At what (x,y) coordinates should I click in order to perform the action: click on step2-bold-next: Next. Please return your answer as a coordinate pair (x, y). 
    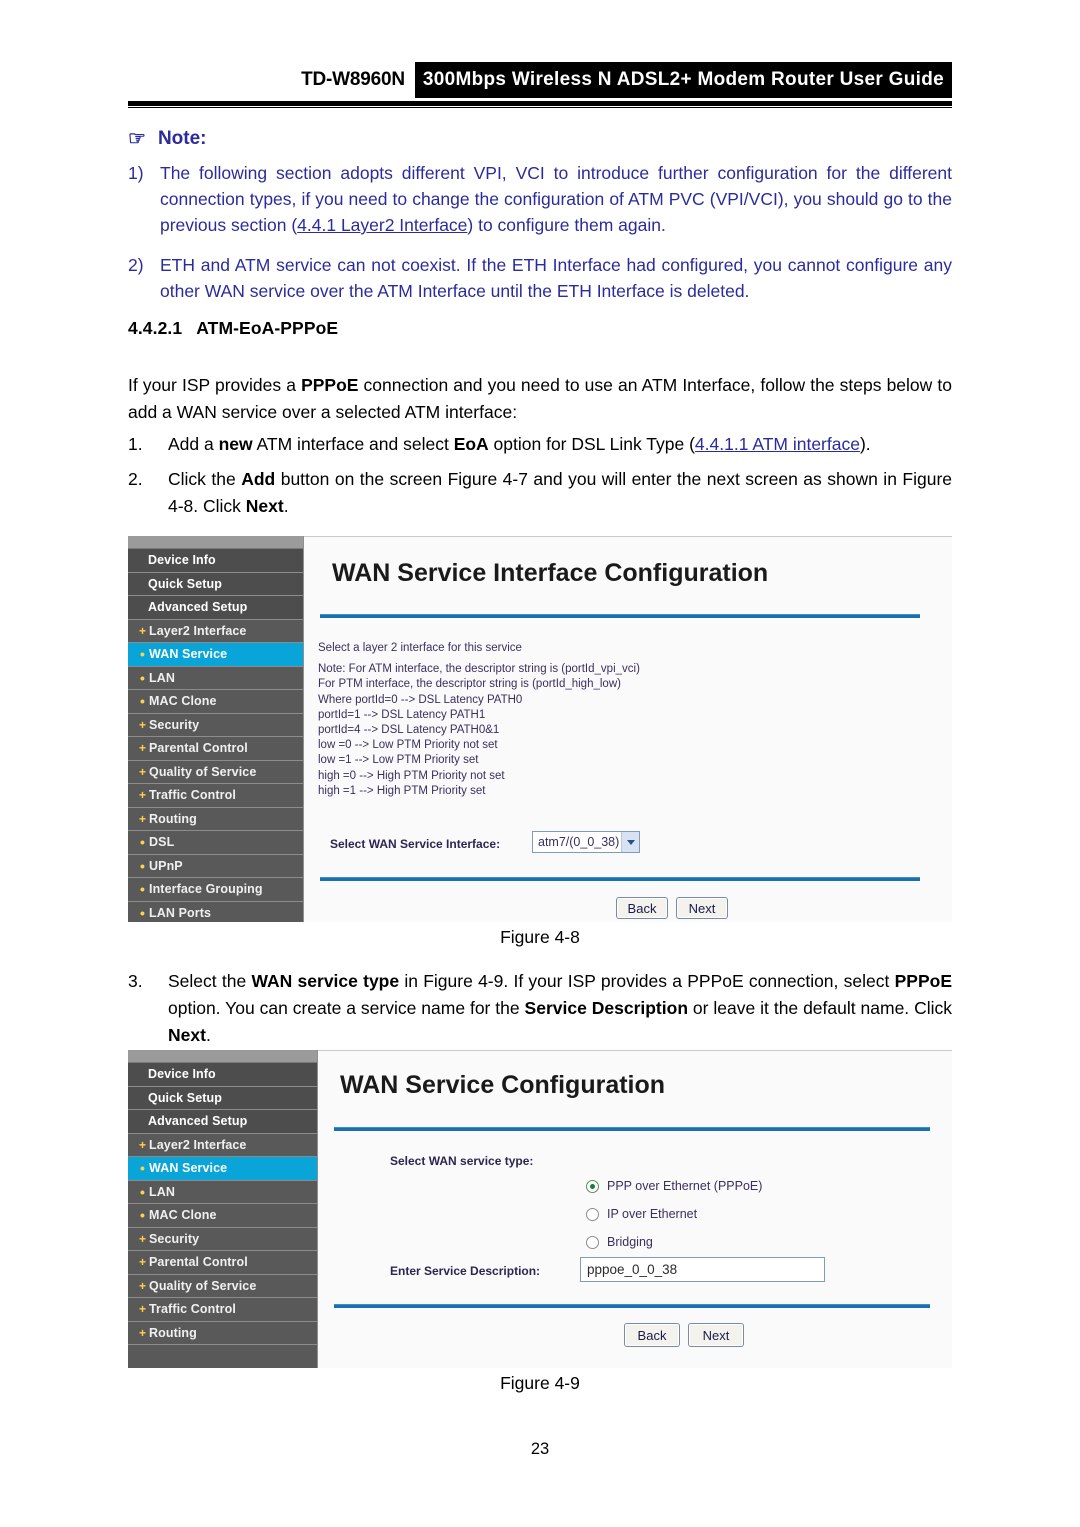
    Looking at the image, I should click on (264, 506).